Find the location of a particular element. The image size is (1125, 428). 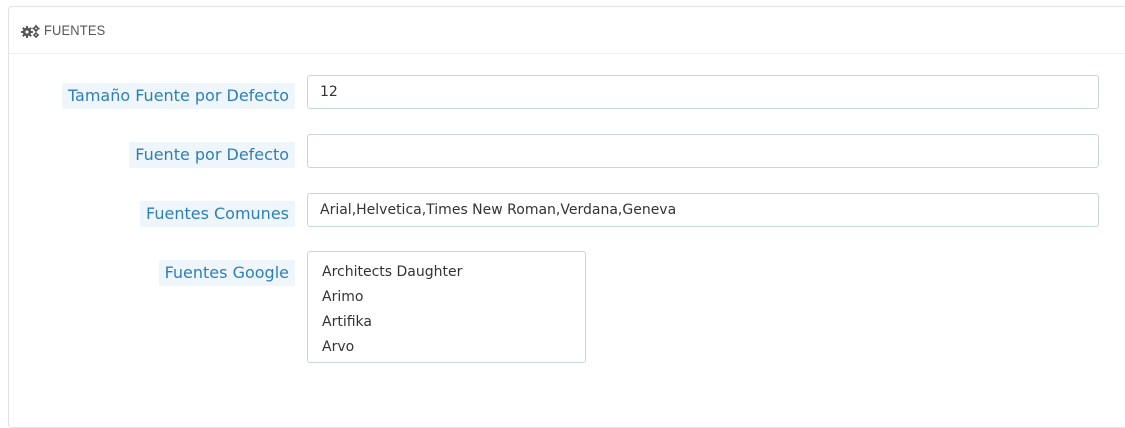

default-font-label: Fuente por Defecto is located at coordinates (212, 155).